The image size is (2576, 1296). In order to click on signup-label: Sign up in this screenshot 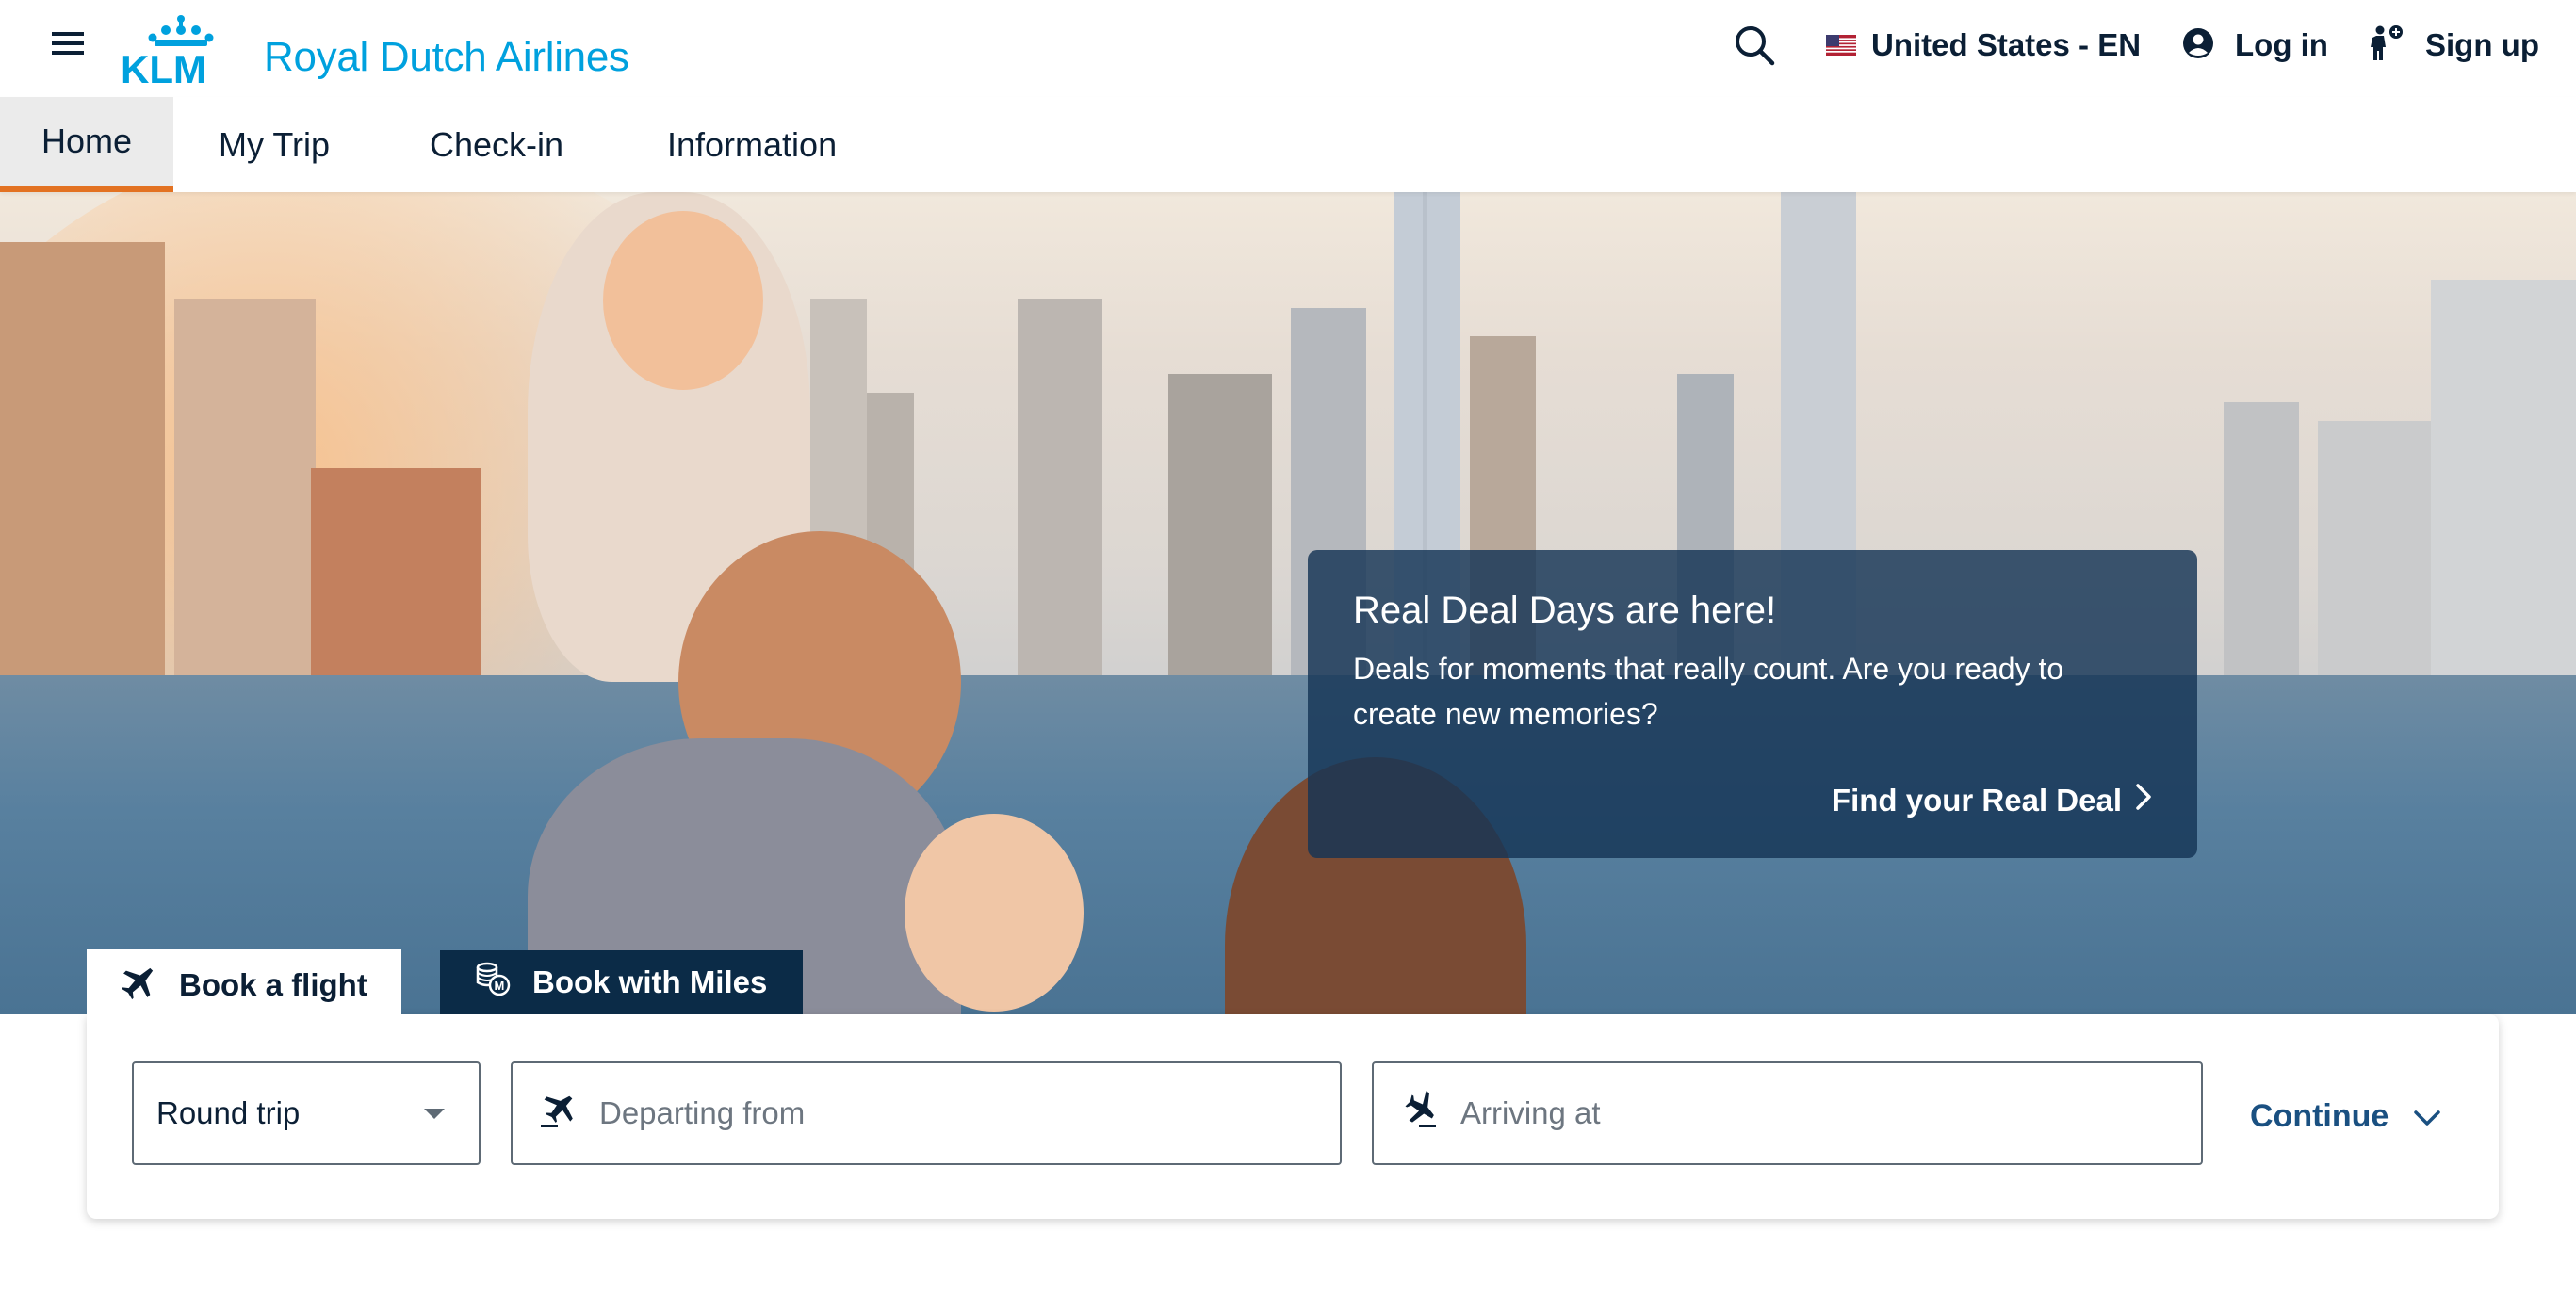, I will do `click(2482, 45)`.